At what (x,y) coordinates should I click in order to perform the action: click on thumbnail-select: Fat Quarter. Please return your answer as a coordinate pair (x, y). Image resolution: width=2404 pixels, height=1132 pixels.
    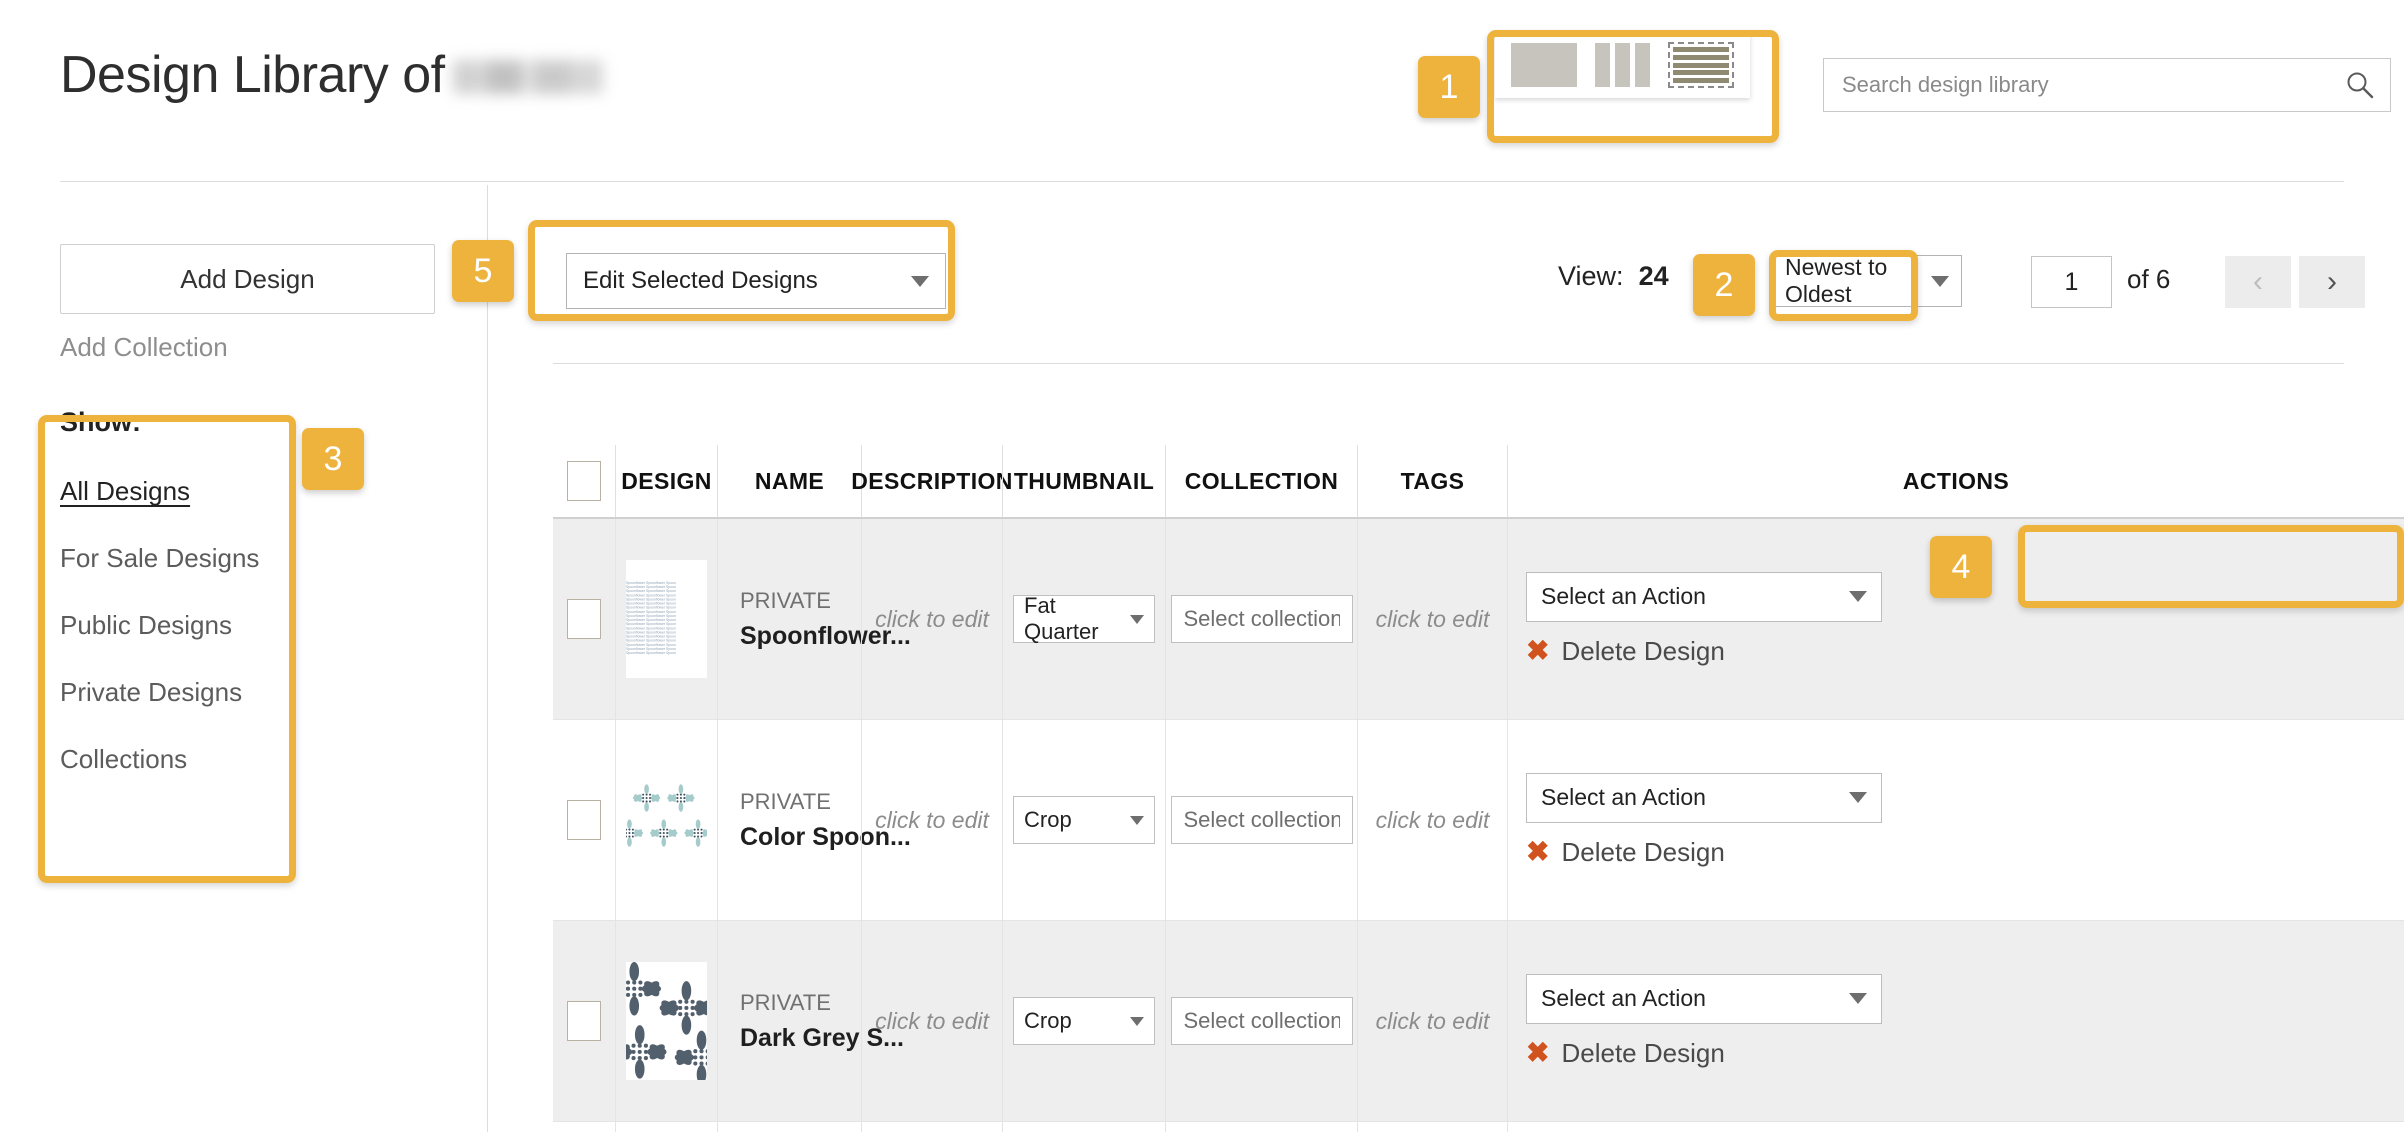
    Looking at the image, I should click on (1084, 618).